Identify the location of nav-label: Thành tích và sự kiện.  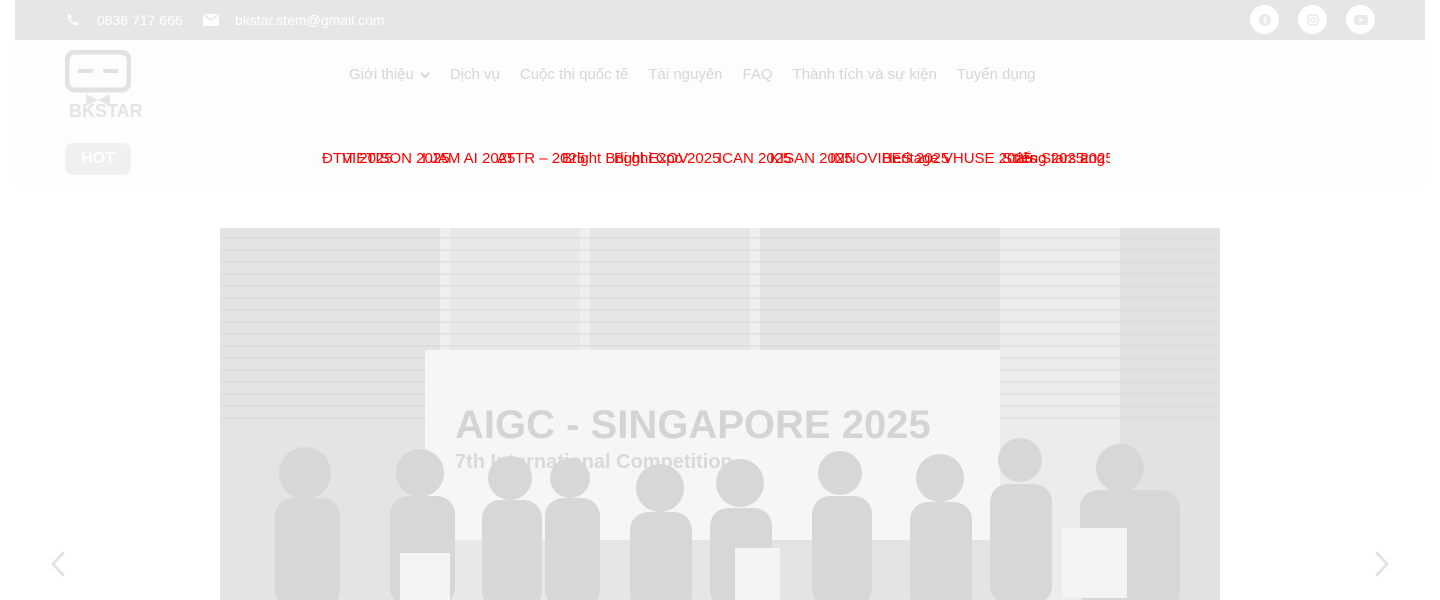
(864, 74).